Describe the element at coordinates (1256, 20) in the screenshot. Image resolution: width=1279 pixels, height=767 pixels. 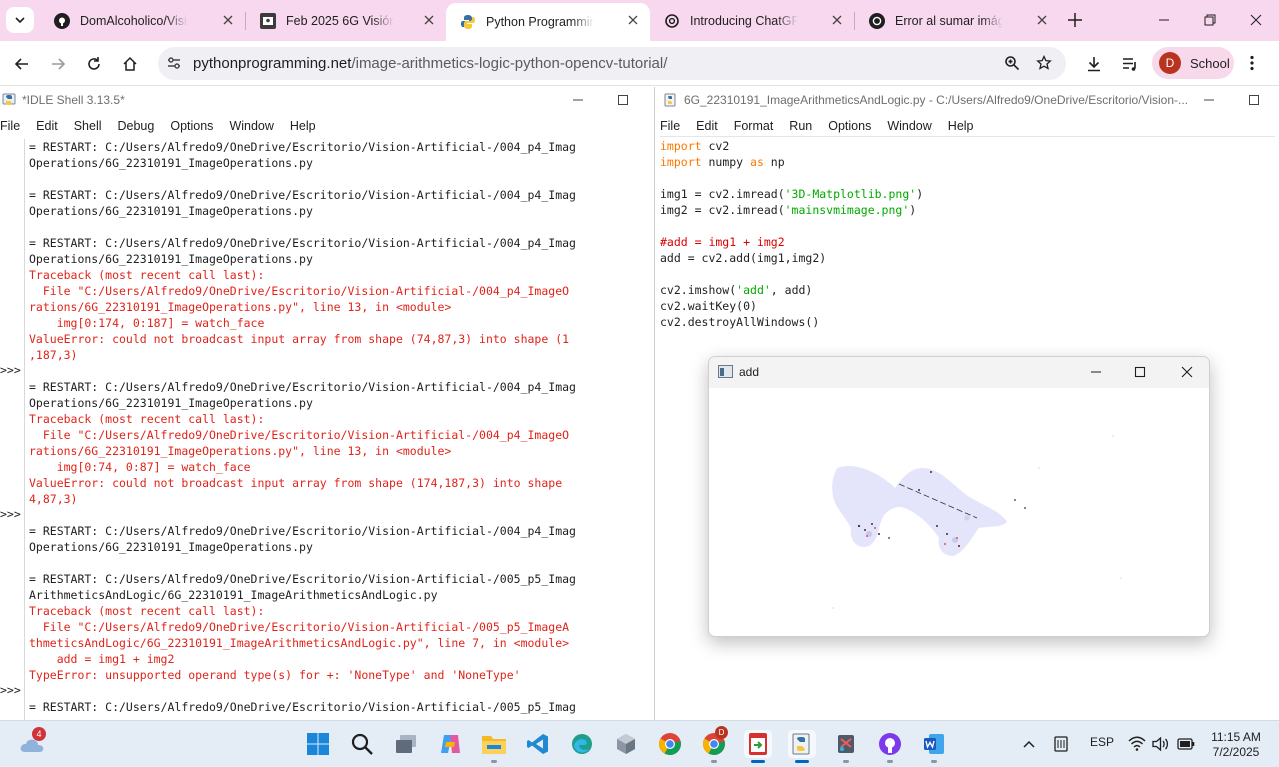
I see `close-browser-button` at that location.